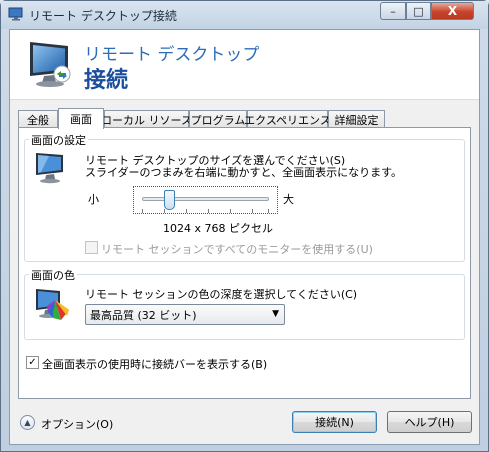 The height and width of the screenshot is (452, 489). What do you see at coordinates (38, 119) in the screenshot?
I see `tab-general: 全般` at bounding box center [38, 119].